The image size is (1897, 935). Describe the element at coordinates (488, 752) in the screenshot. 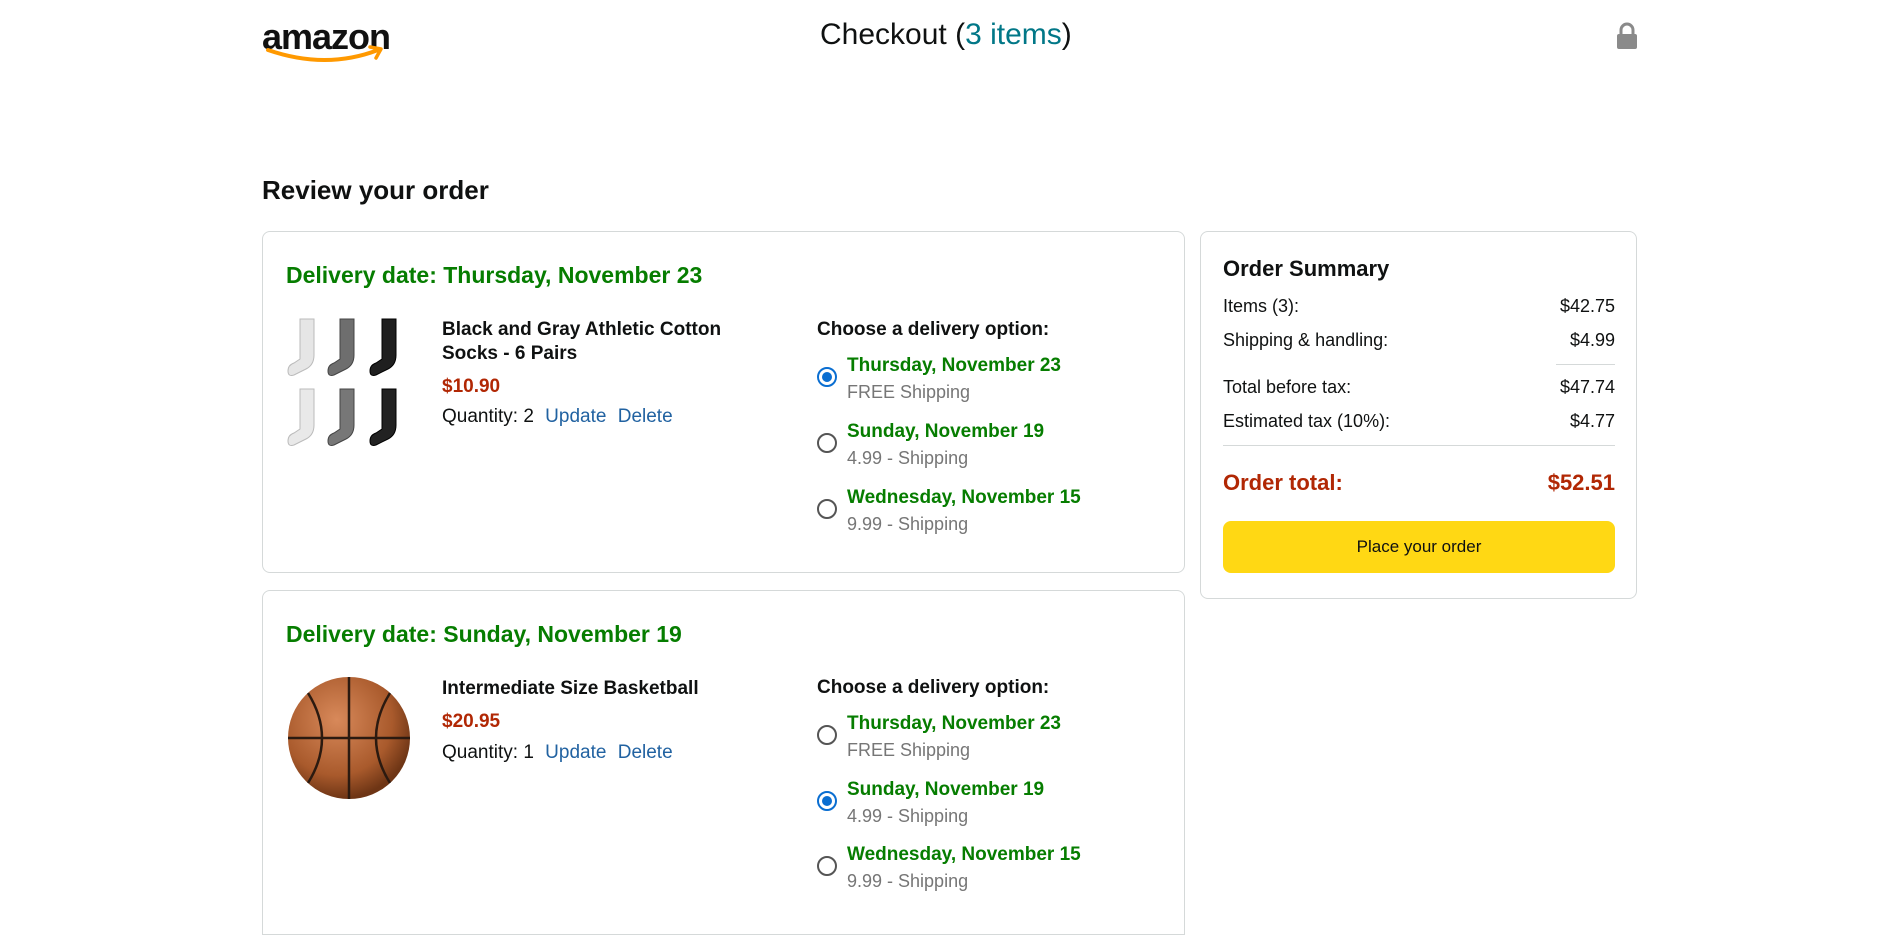

I see `quantity-label: Quantity: 1` at that location.